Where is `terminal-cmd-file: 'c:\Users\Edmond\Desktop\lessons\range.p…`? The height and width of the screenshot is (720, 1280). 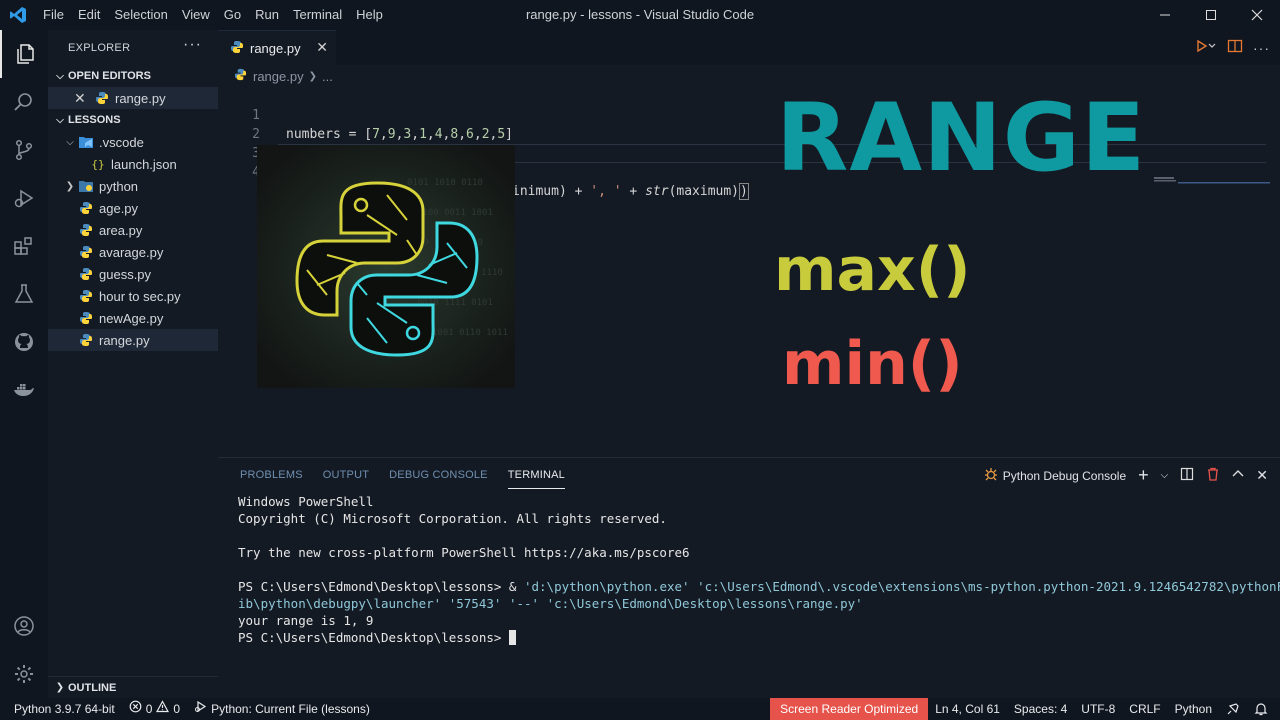
terminal-cmd-file: 'c:\Users\Edmond\Desktop\lessons\range.p… is located at coordinates (704, 603).